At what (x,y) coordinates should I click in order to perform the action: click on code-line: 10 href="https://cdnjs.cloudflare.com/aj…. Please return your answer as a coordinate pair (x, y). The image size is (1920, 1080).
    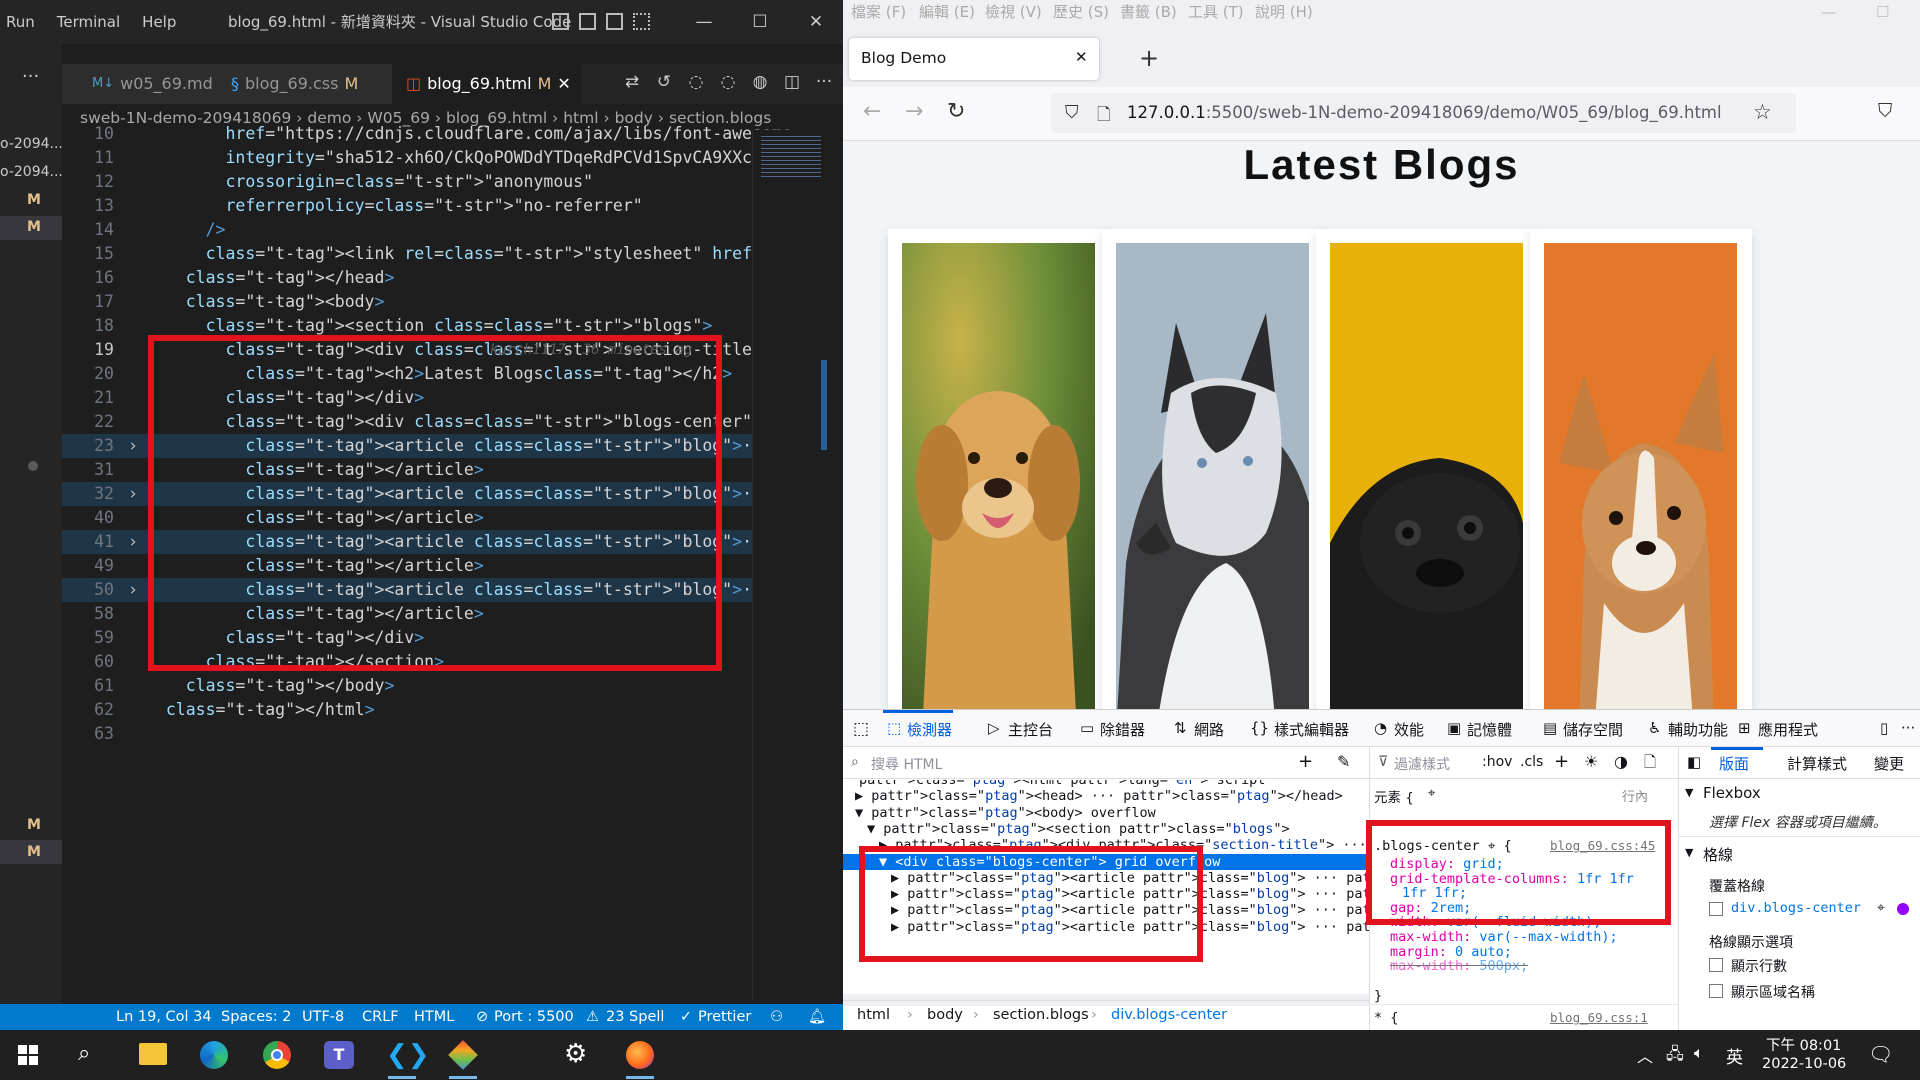
    Looking at the image, I should click on (427, 134).